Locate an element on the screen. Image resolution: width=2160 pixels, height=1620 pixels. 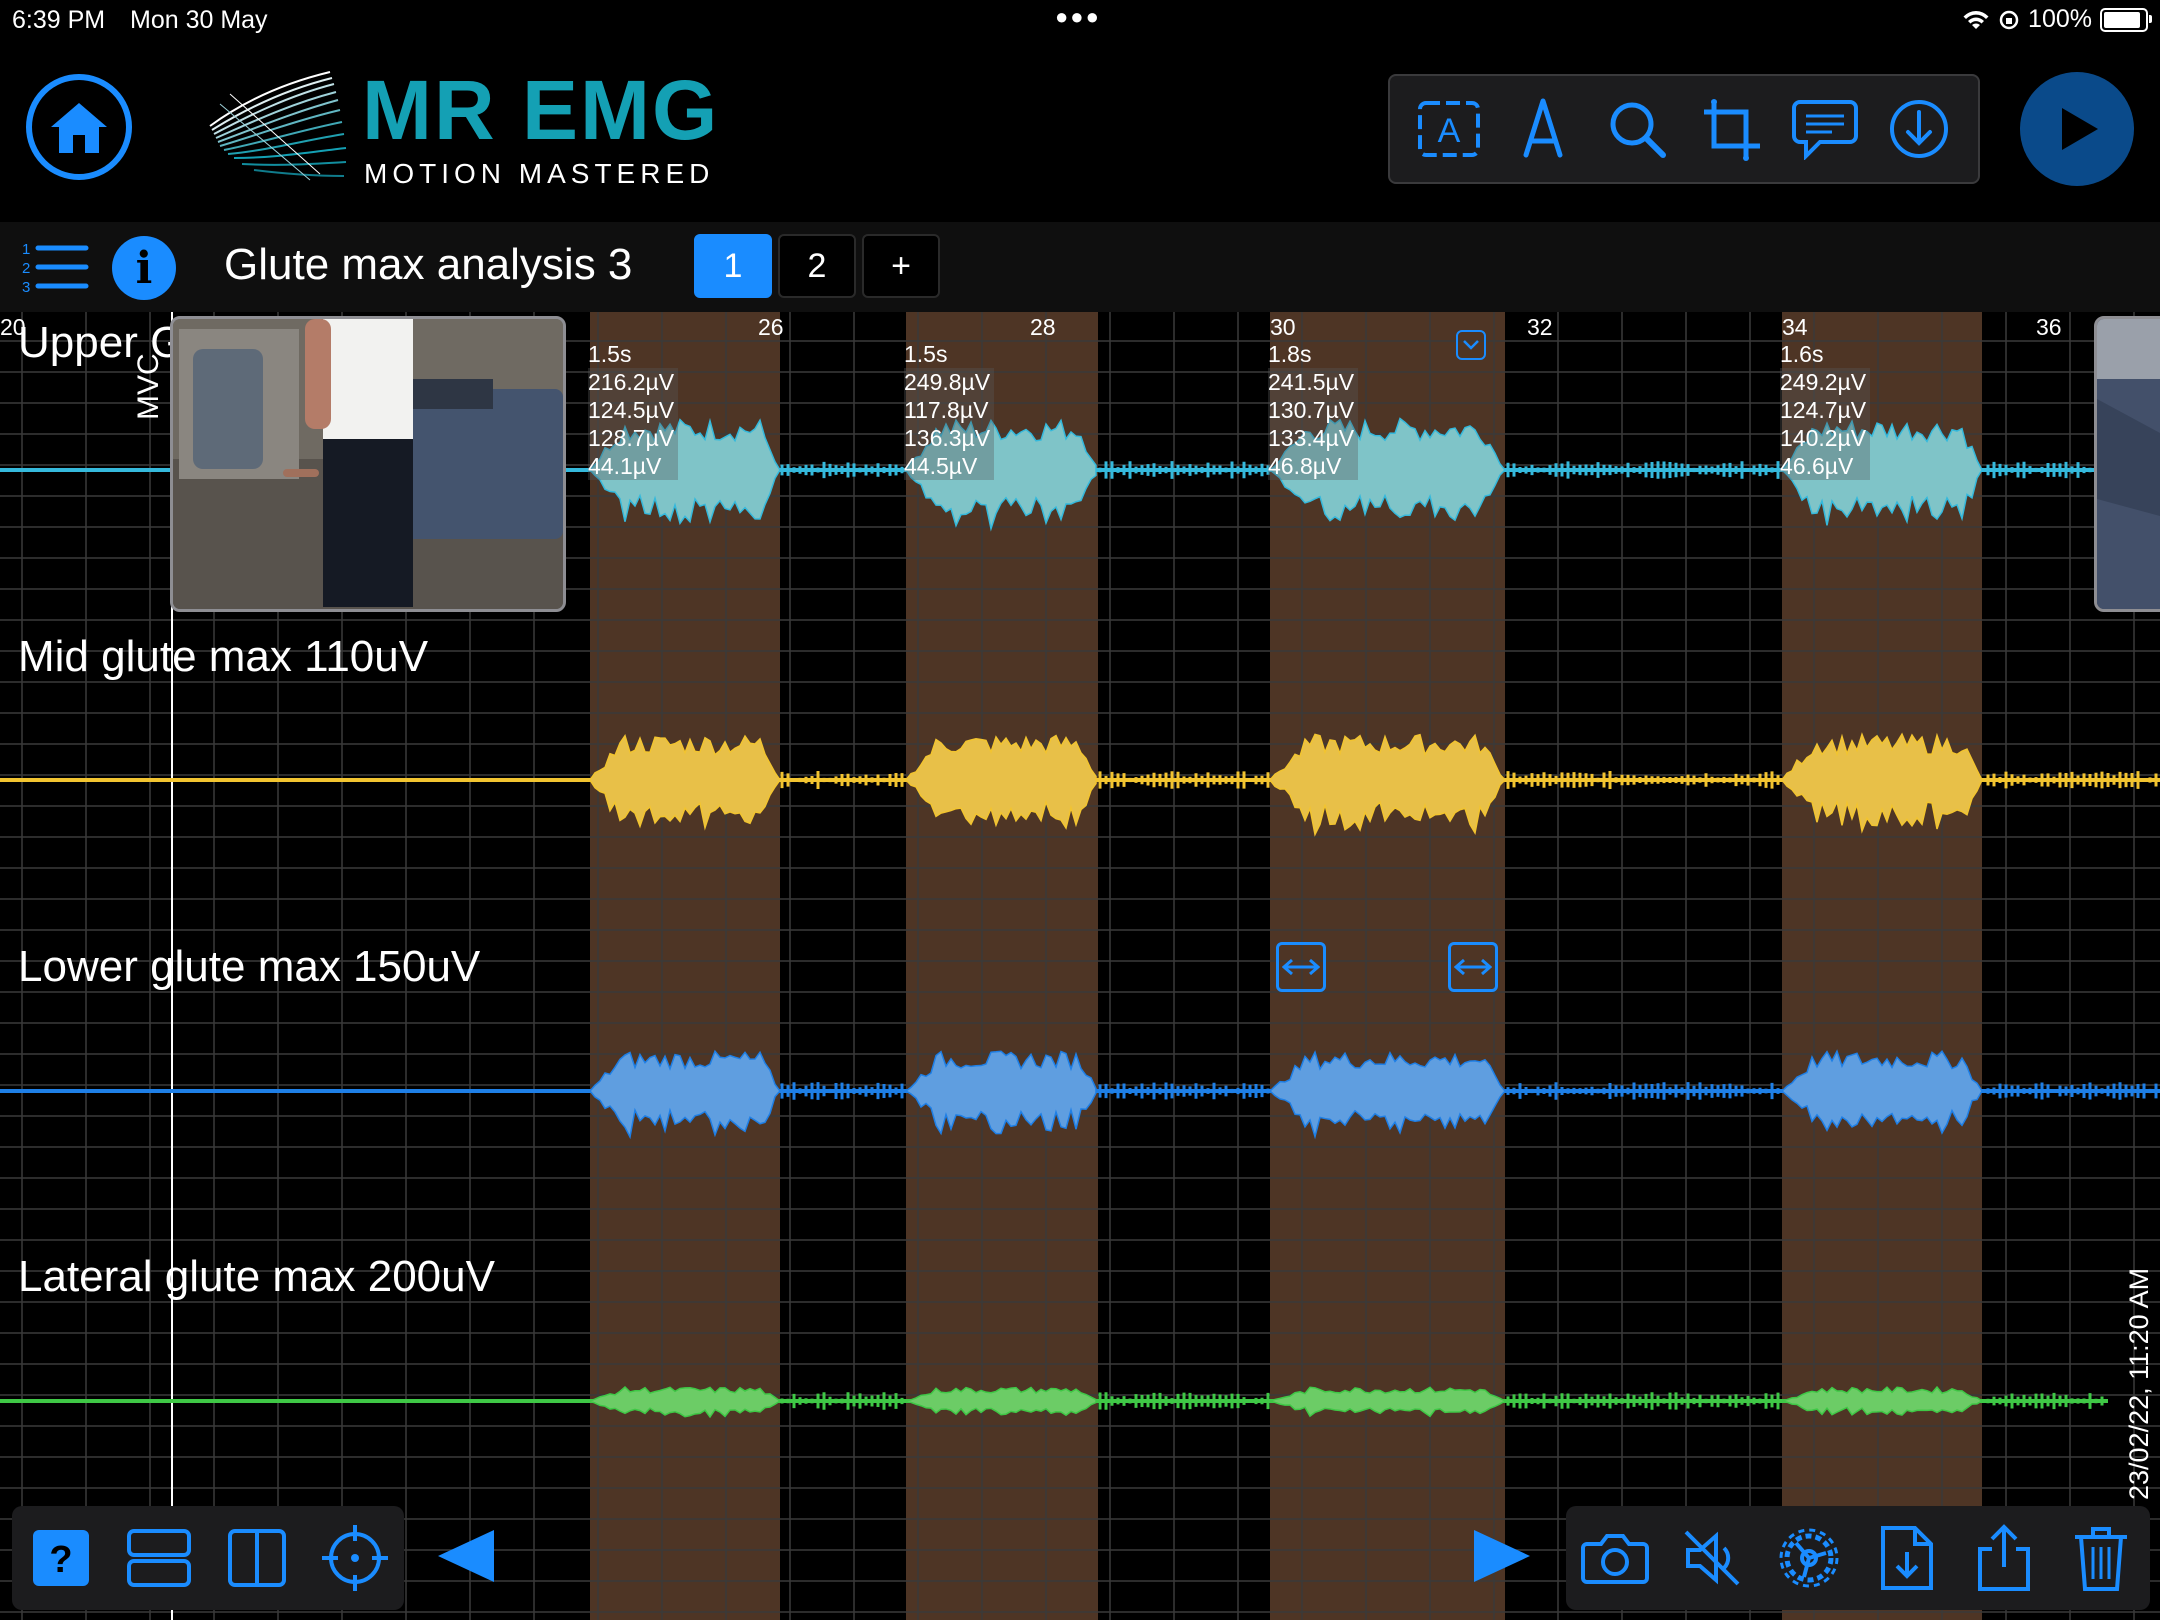
help-button: ? is located at coordinates (61, 1558).